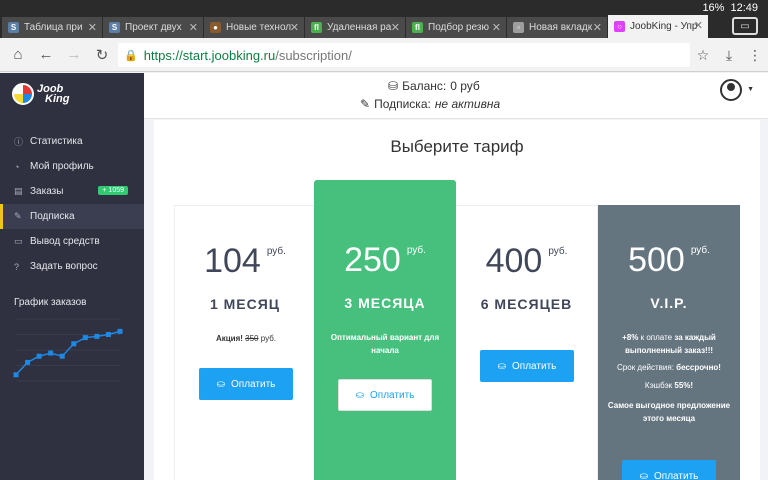 This screenshot has height=480, width=768. What do you see at coordinates (72, 191) in the screenshot?
I see `sidebar-item-3: ▤ Заказы + 1059` at bounding box center [72, 191].